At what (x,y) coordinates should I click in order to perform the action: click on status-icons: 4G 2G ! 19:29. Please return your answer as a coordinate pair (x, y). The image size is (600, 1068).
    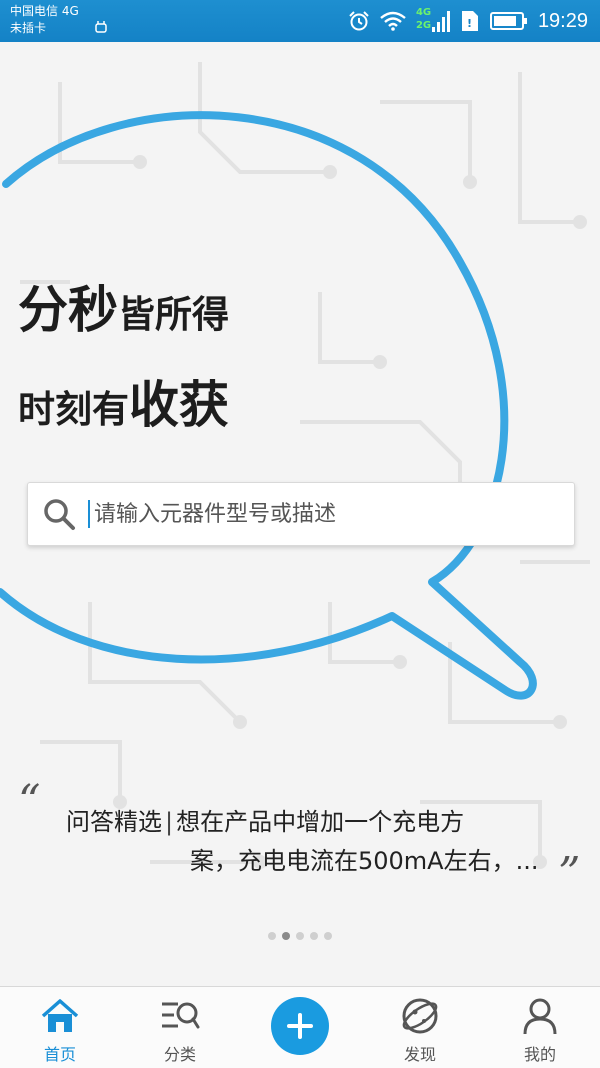
    Looking at the image, I should click on (468, 21).